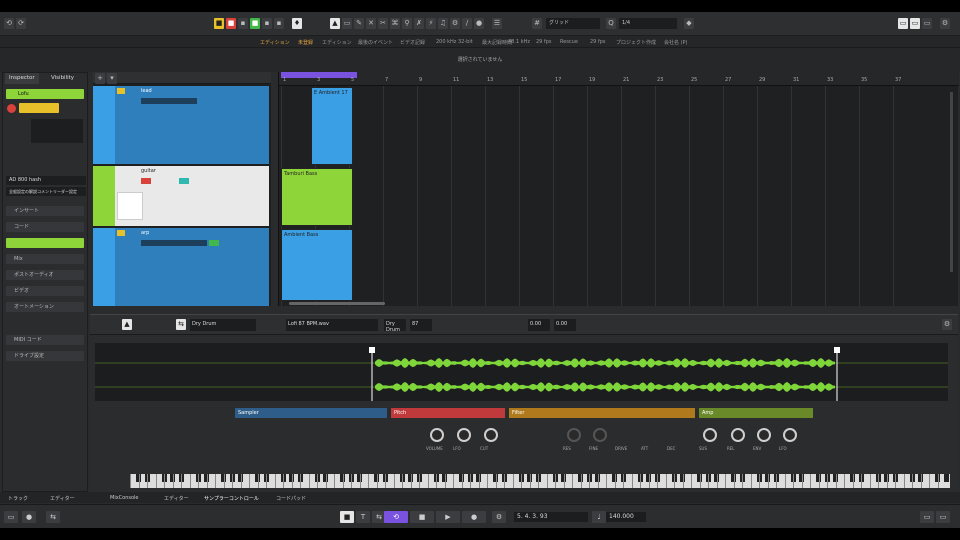 The height and width of the screenshot is (540, 960). Describe the element at coordinates (395, 23) in the screenshot. I see `glue-tool-icon: ⌘` at that location.